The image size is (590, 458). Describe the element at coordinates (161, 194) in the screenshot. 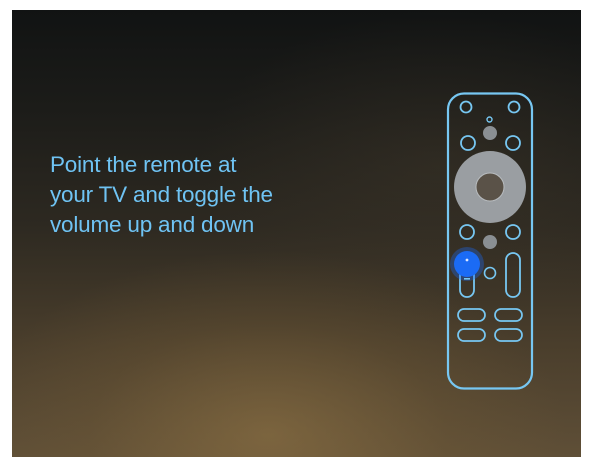

I see `instruction-line-2: your TV and toggle the` at that location.